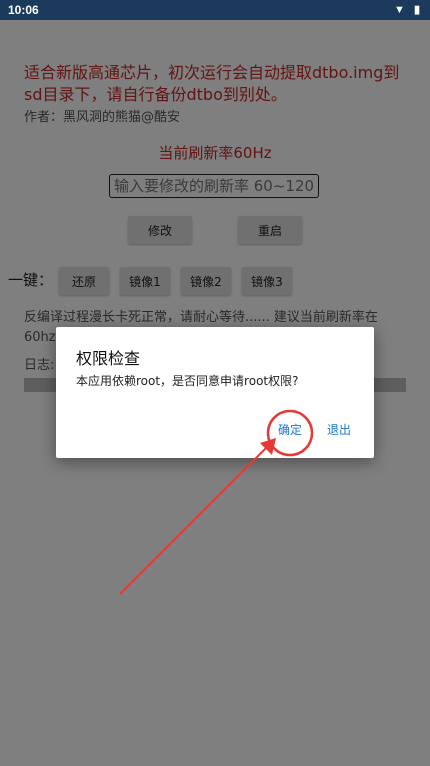 This screenshot has height=766, width=430. Describe the element at coordinates (290, 429) in the screenshot. I see `confirm-button: 确定` at that location.